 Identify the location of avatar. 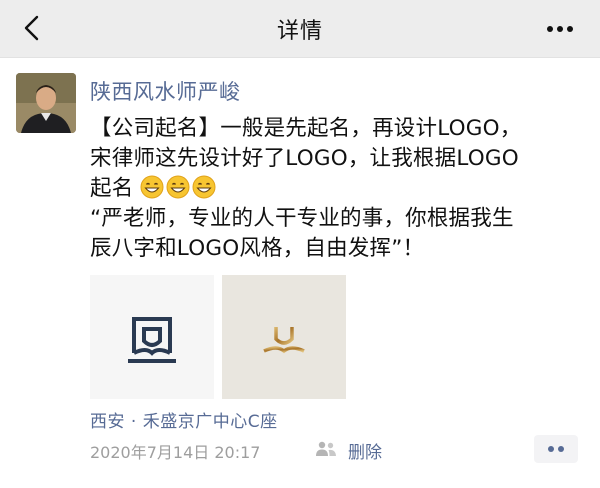
(46, 103).